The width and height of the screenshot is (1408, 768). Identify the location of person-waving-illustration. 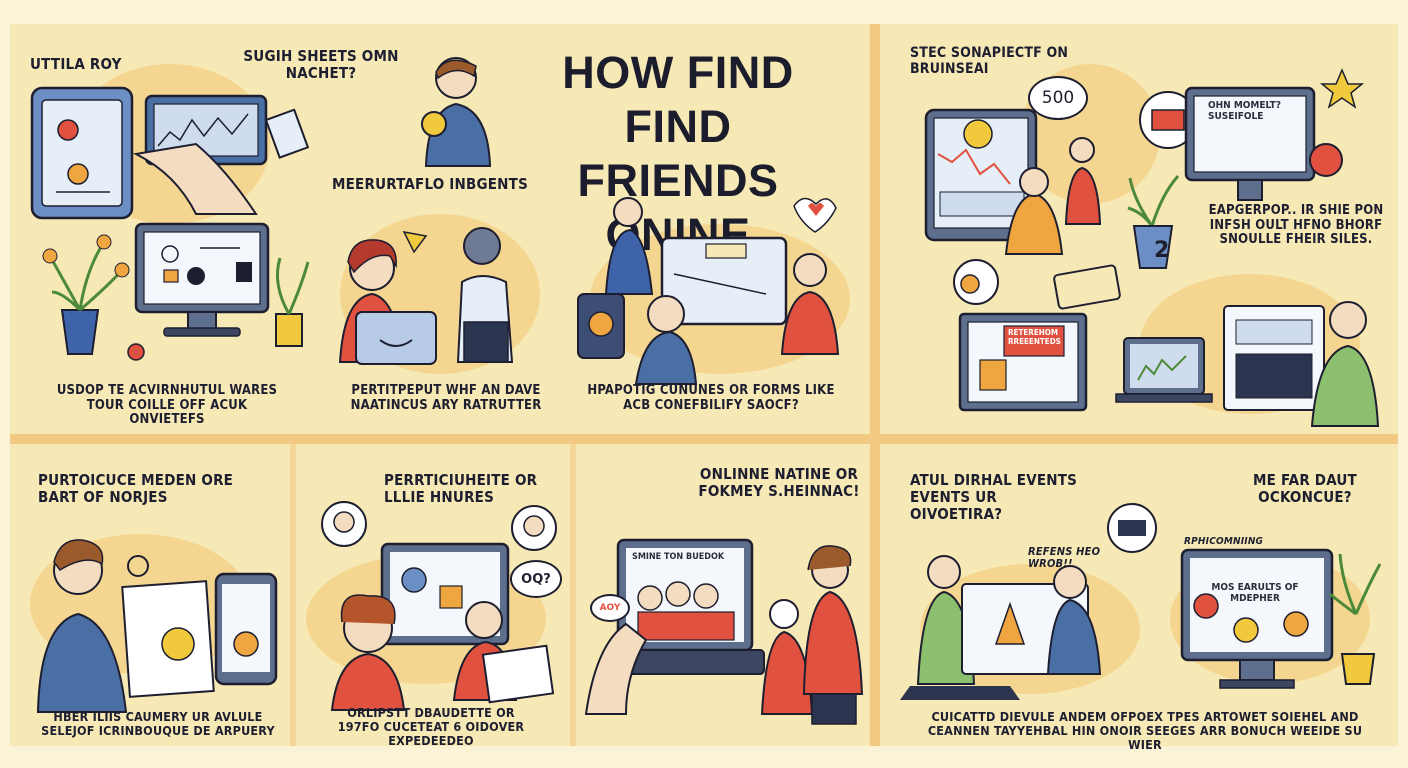
(456, 112).